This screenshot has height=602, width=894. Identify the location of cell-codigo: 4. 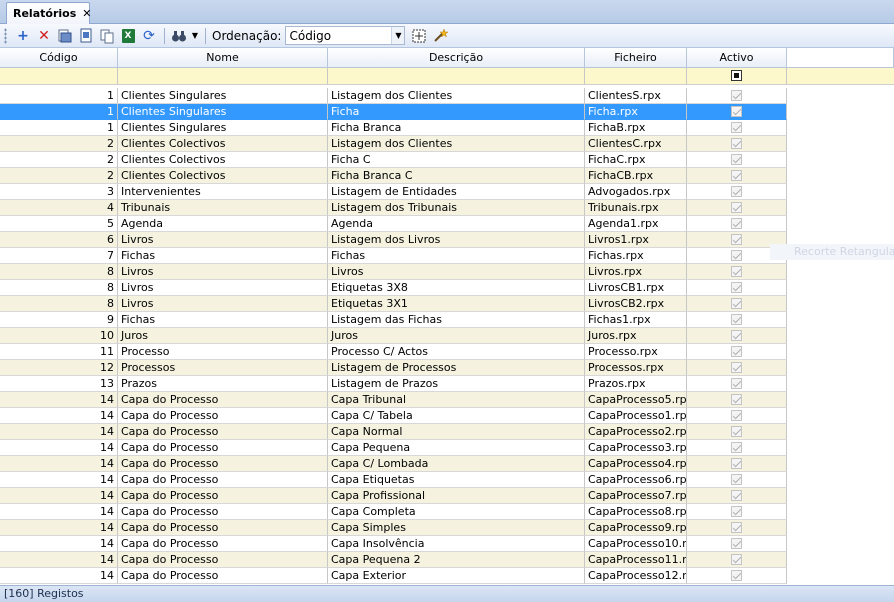
(59, 208).